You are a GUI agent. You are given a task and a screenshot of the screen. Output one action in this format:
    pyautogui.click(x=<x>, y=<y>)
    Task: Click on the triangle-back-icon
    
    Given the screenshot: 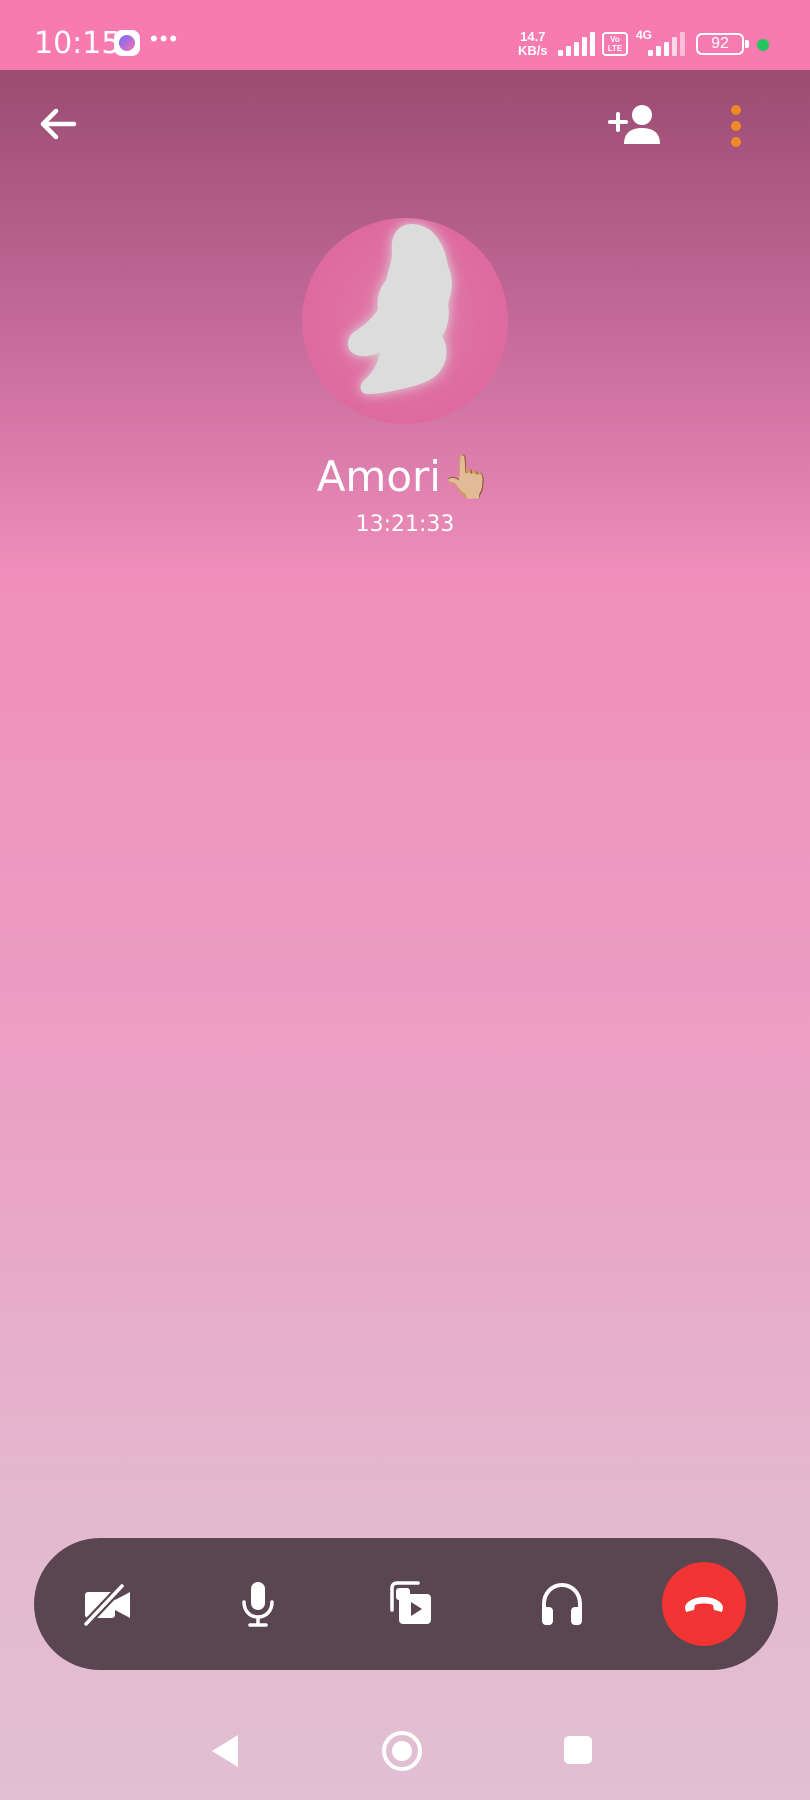 What is the action you would take?
    pyautogui.click(x=225, y=1751)
    